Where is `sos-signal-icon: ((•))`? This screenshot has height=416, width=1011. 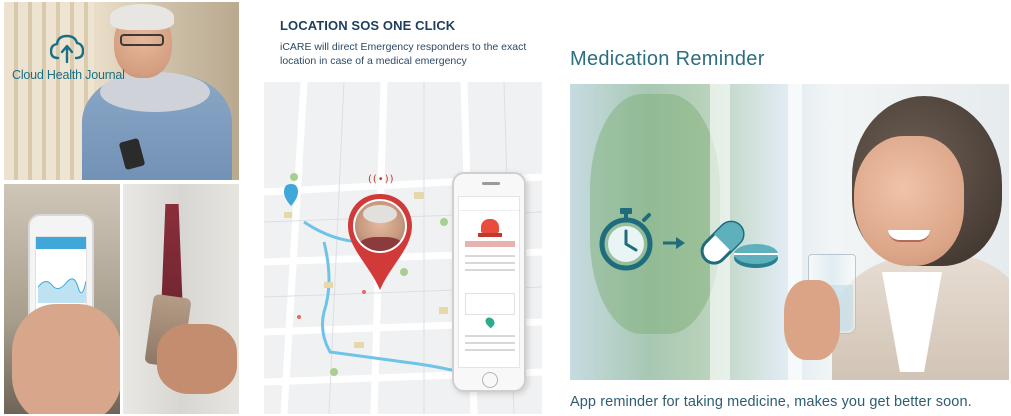 sos-signal-icon: ((•)) is located at coordinates (381, 179).